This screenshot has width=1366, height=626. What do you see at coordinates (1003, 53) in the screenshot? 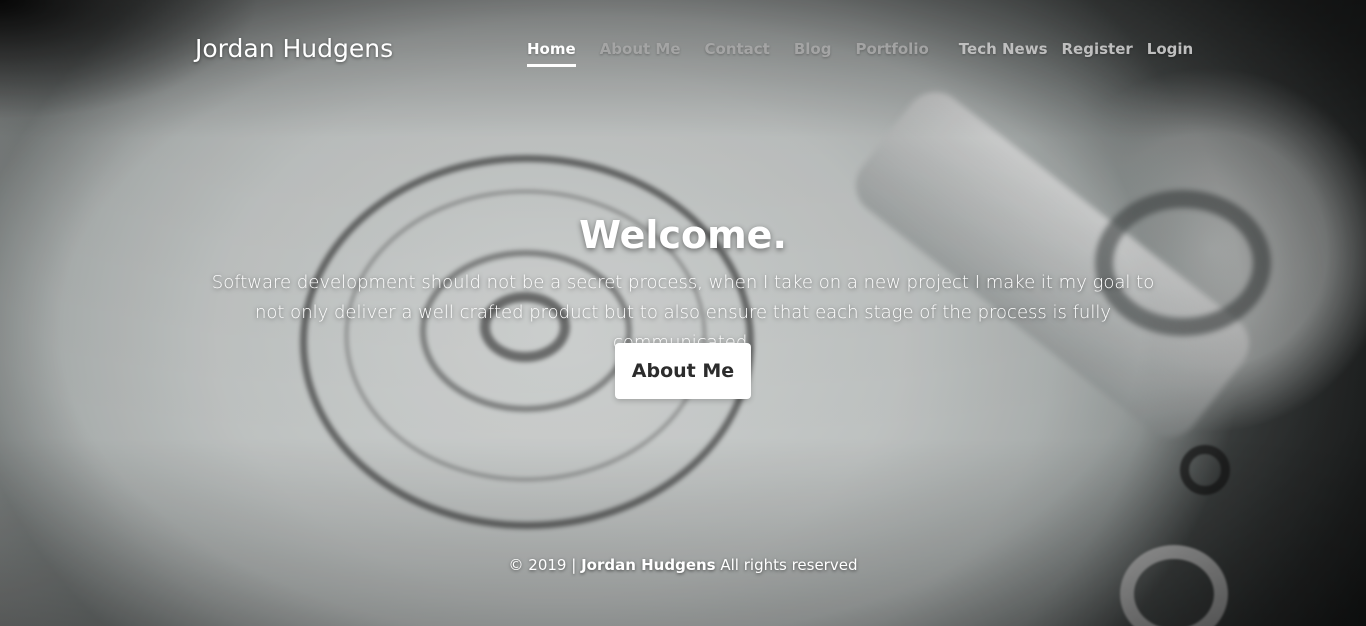
I see `nav-tech-news: Tech News` at bounding box center [1003, 53].